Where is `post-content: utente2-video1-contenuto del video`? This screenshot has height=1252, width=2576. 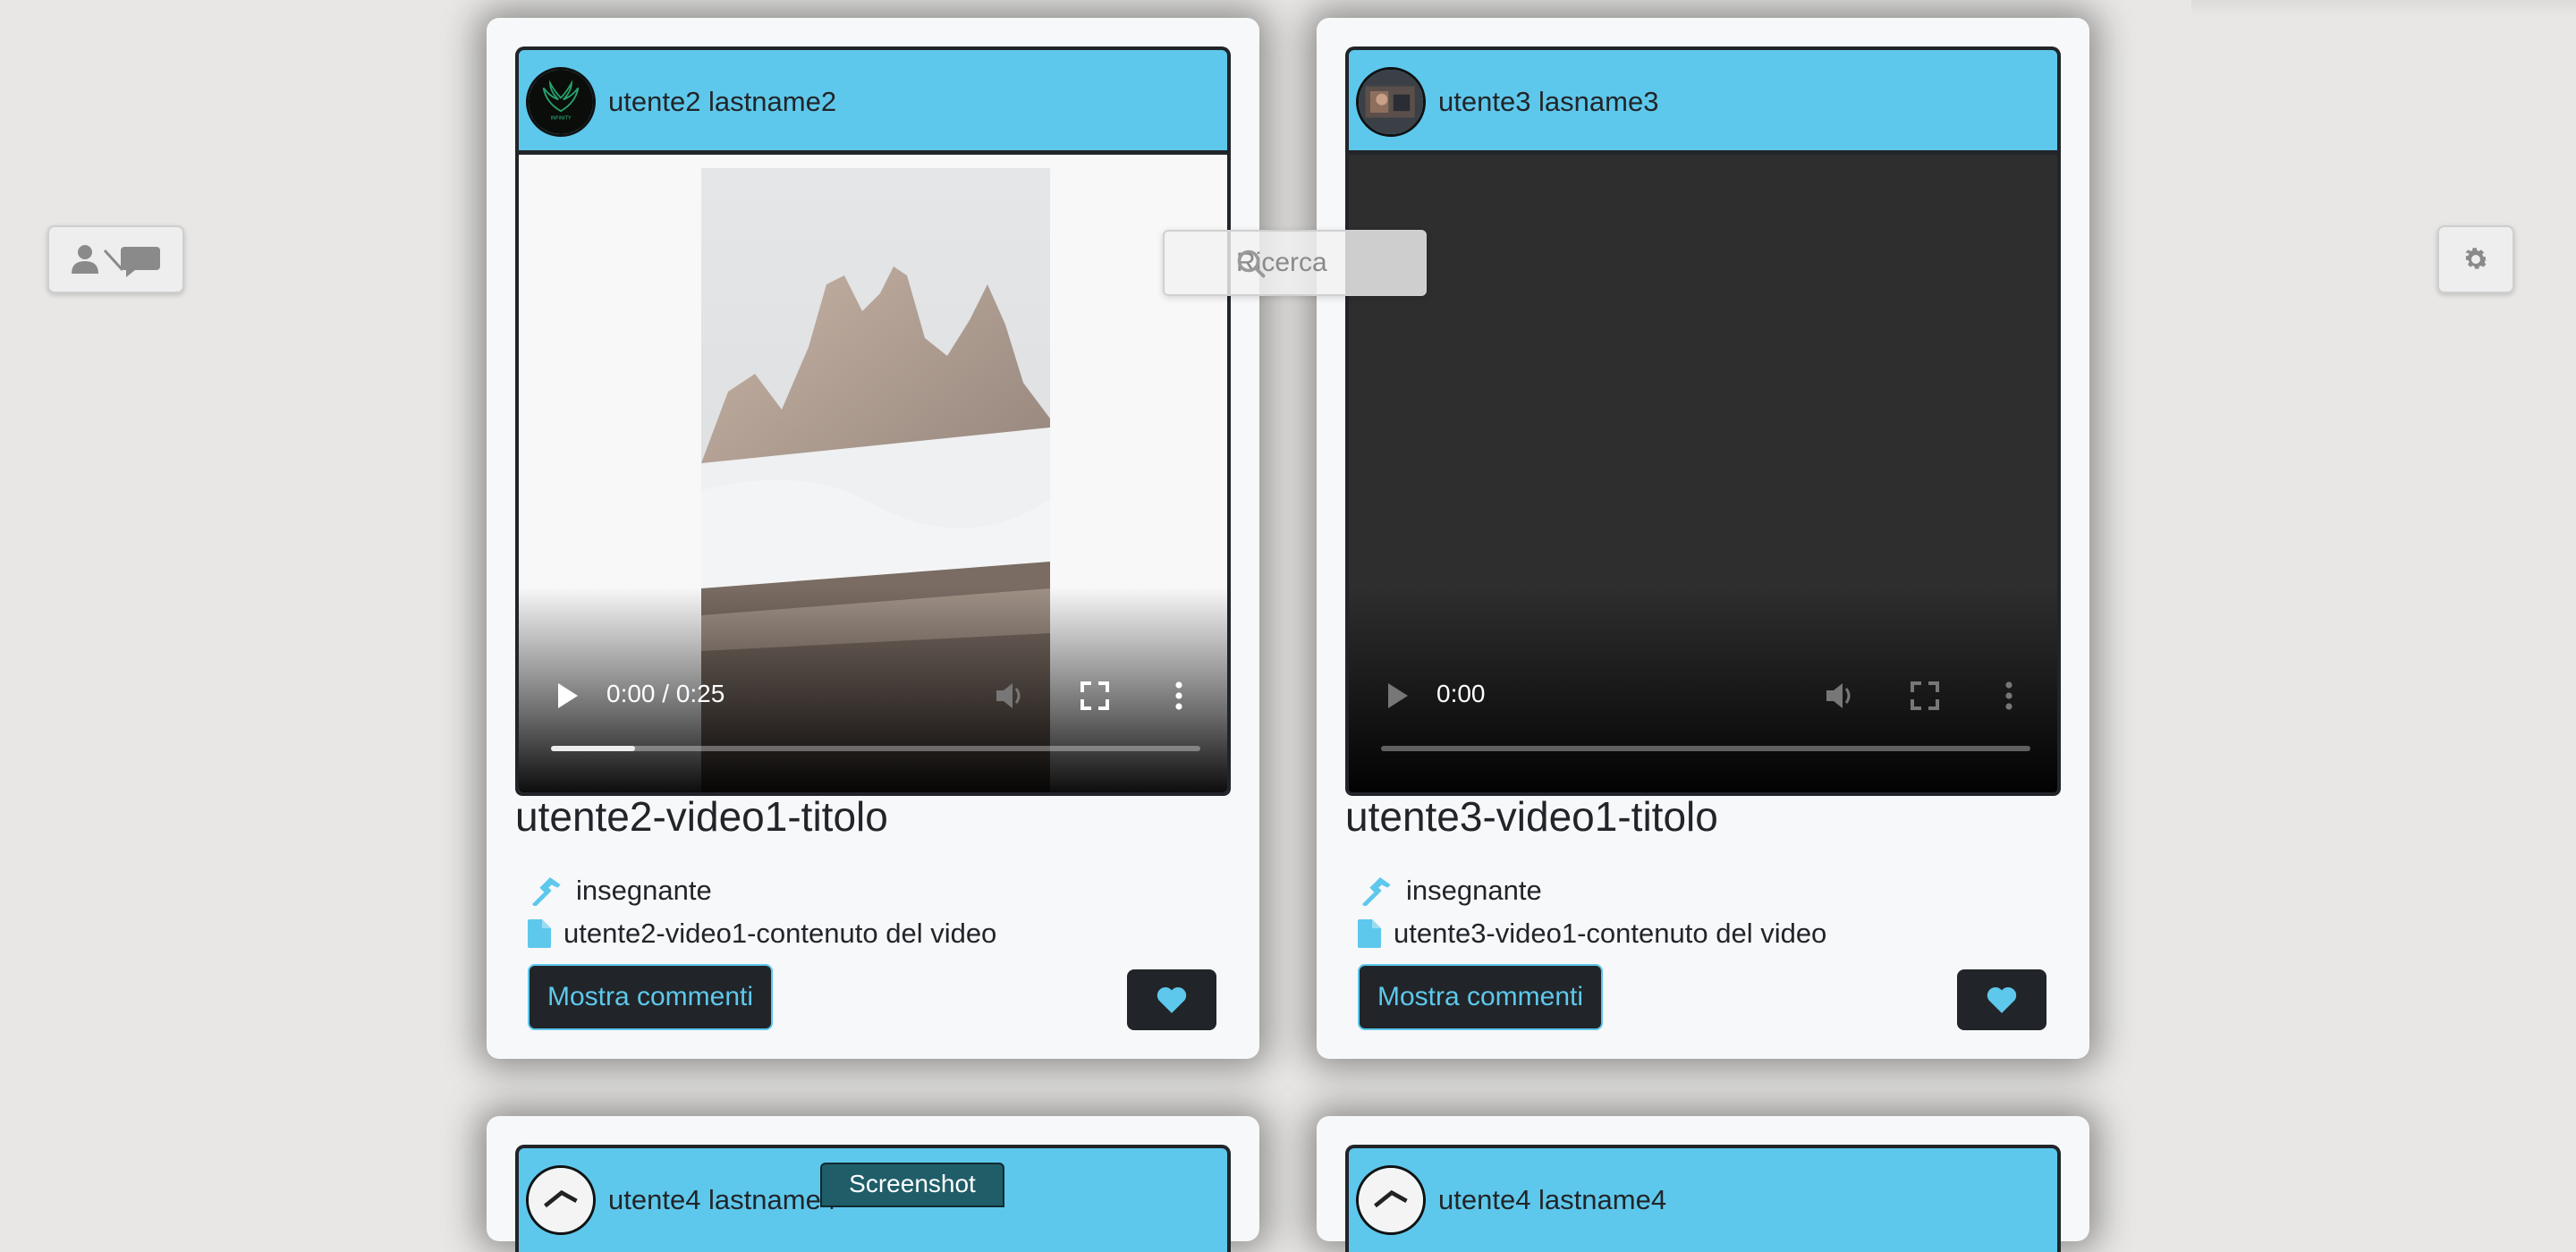
post-content: utente2-video1-contenuto del video is located at coordinates (762, 934).